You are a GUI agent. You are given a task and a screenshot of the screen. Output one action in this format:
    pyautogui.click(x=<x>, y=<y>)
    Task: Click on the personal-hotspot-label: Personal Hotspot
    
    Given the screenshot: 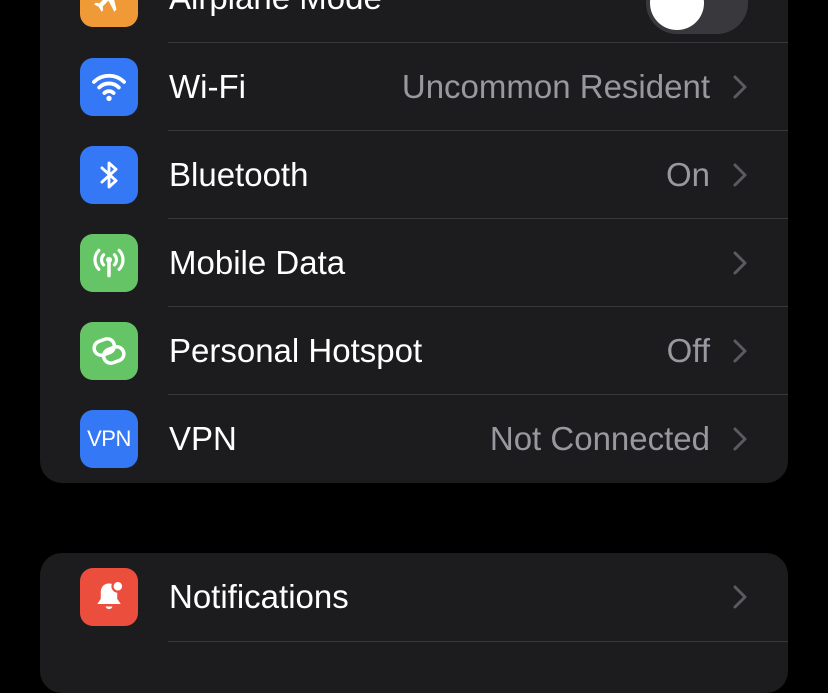 What is the action you would take?
    pyautogui.click(x=296, y=350)
    